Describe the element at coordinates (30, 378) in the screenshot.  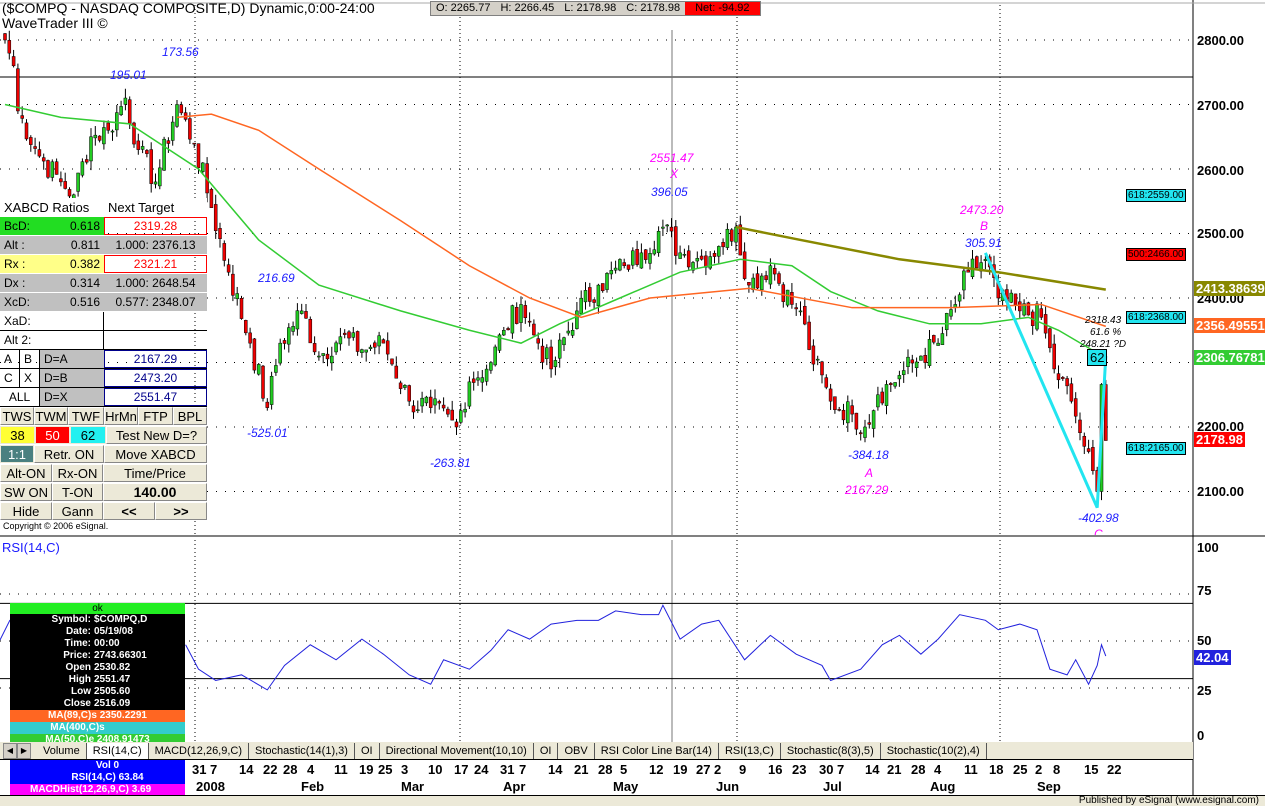
I see `point-x-button: X` at that location.